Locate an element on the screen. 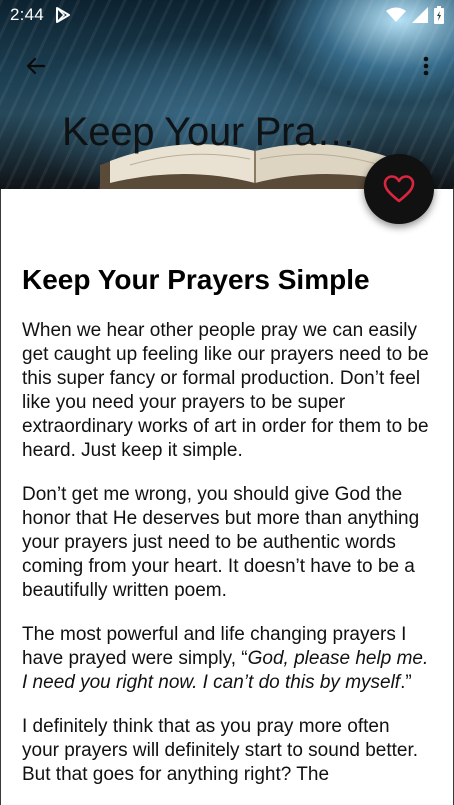 This screenshot has width=454, height=805. status-bar: 2:44 is located at coordinates (227, 15).